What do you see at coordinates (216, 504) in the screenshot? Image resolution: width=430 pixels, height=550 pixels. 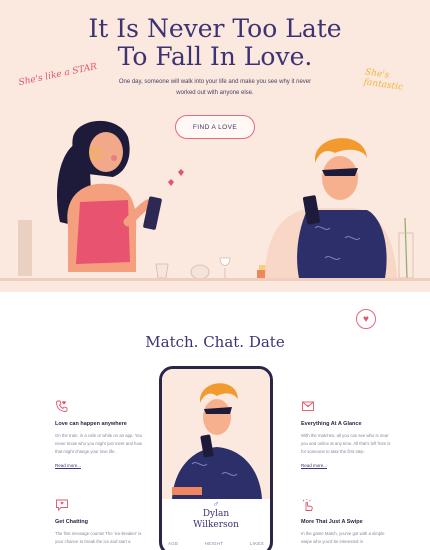 I see `male-icon: ♂` at bounding box center [216, 504].